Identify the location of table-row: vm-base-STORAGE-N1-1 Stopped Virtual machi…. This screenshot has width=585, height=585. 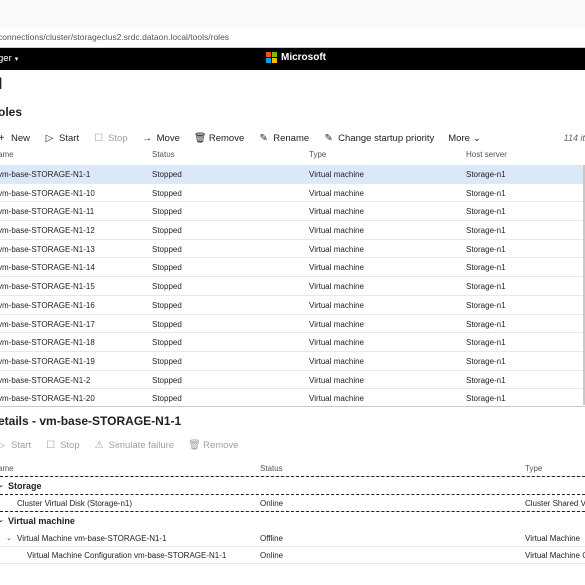
(292, 174).